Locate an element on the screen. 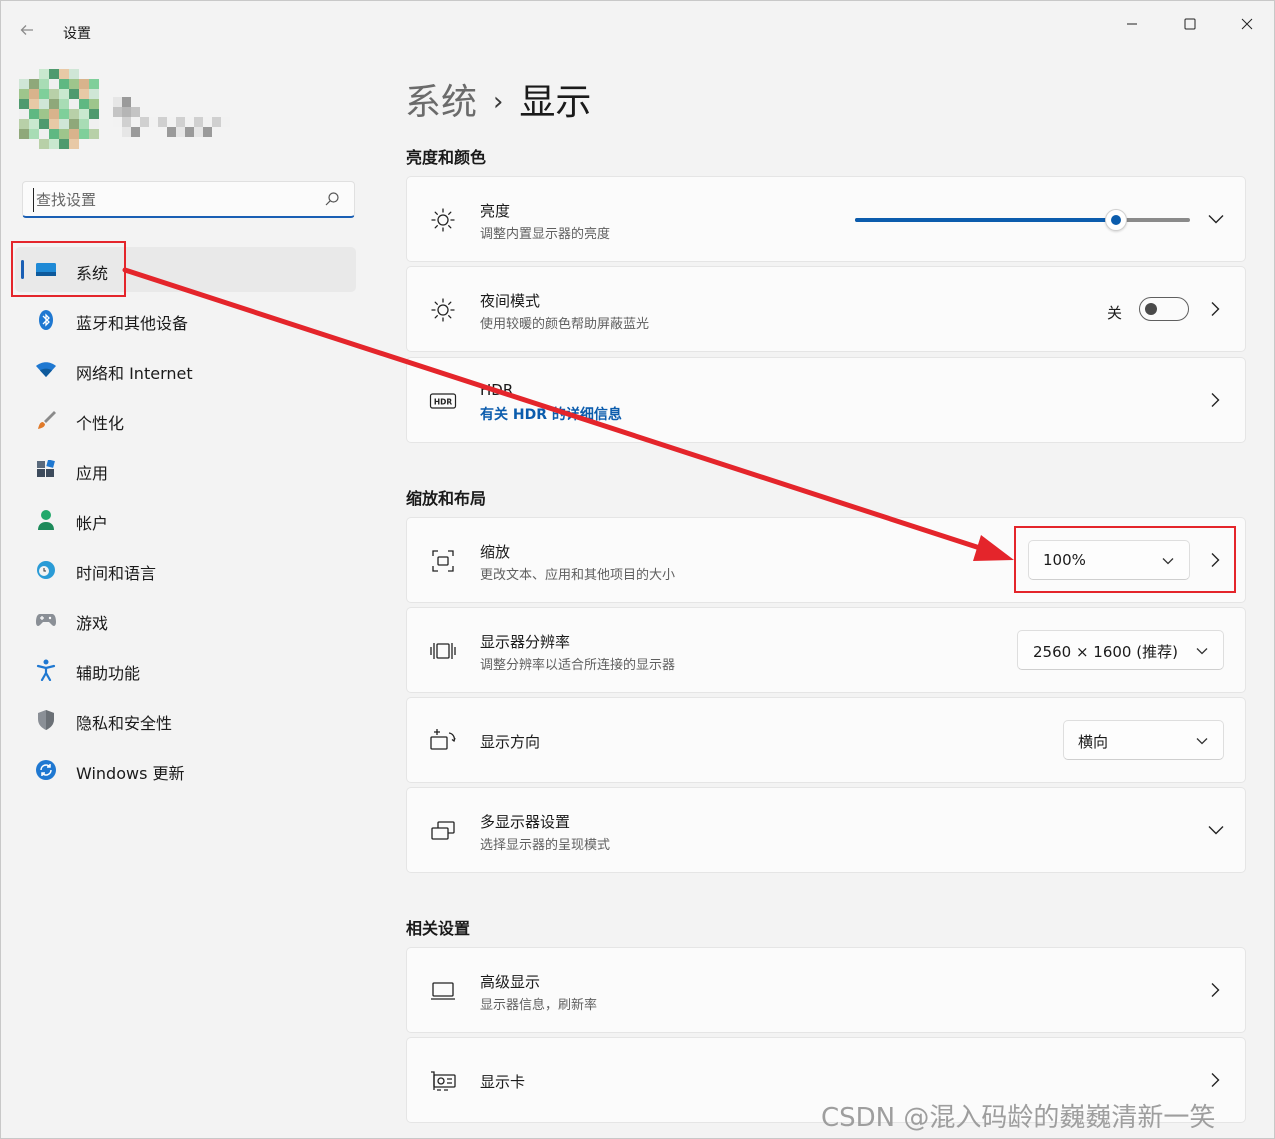 The width and height of the screenshot is (1275, 1139). orientation-dropdown: 横向 is located at coordinates (1143, 740).